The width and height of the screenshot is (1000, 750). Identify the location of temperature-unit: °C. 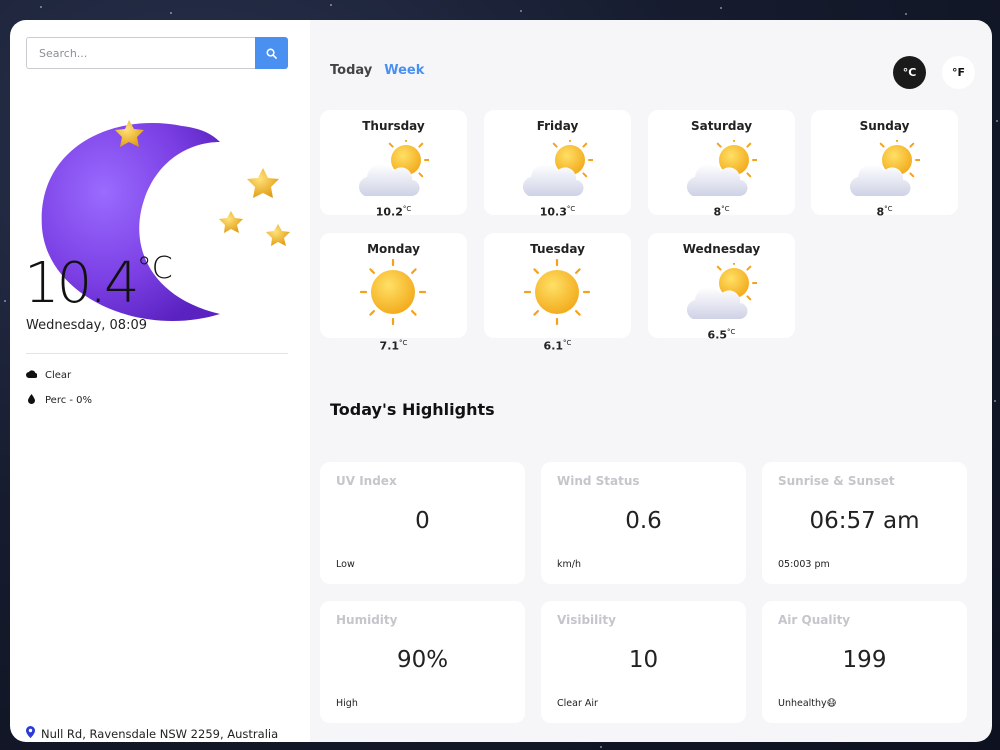
(154, 268).